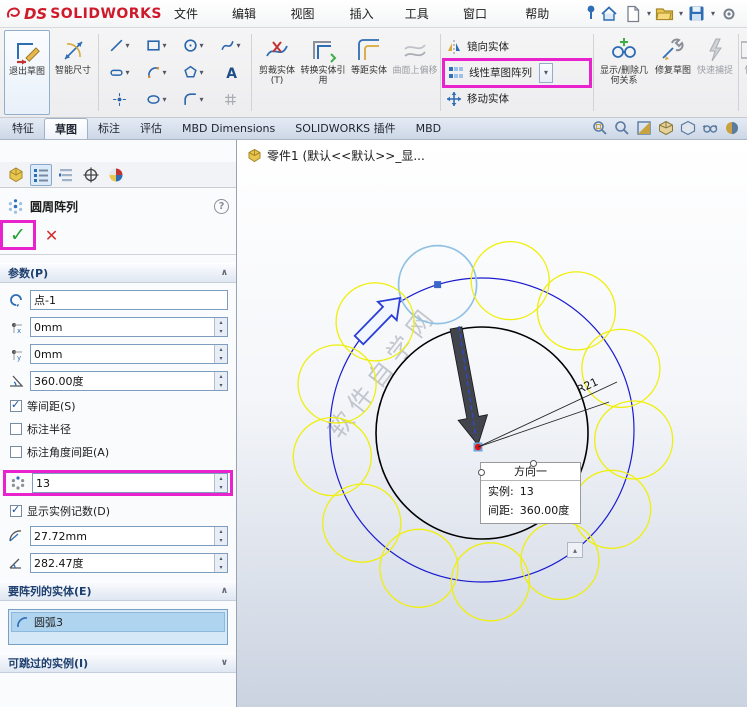 This screenshot has width=747, height=707. Describe the element at coordinates (729, 14) in the screenshot. I see `options-icon` at that location.